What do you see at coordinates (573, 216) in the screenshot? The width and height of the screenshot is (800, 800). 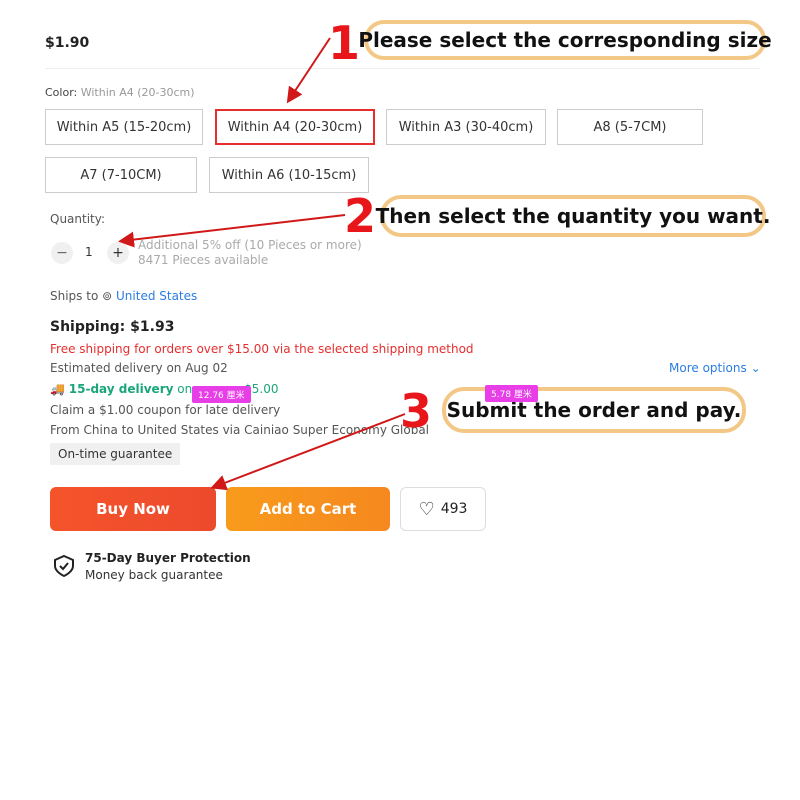 I see `callout-step-2: Then select the quantity you want.` at bounding box center [573, 216].